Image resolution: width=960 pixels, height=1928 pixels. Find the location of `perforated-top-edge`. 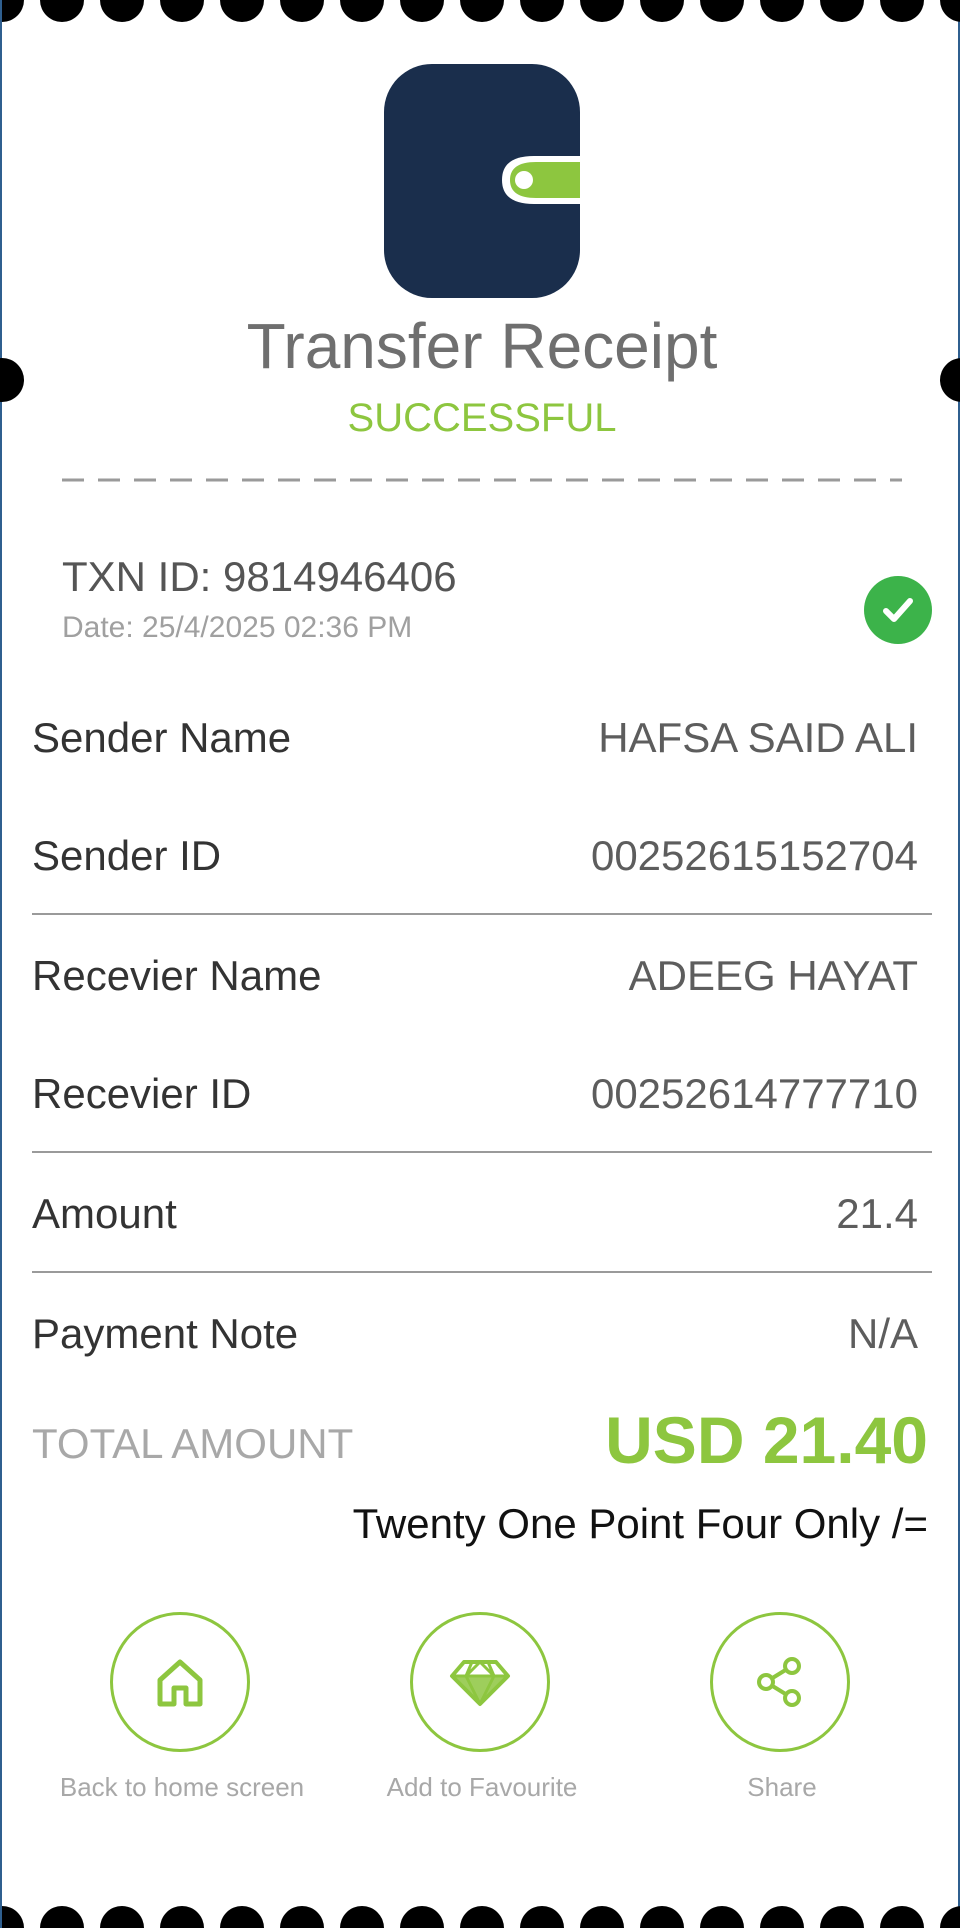

perforated-top-edge is located at coordinates (481, 11).